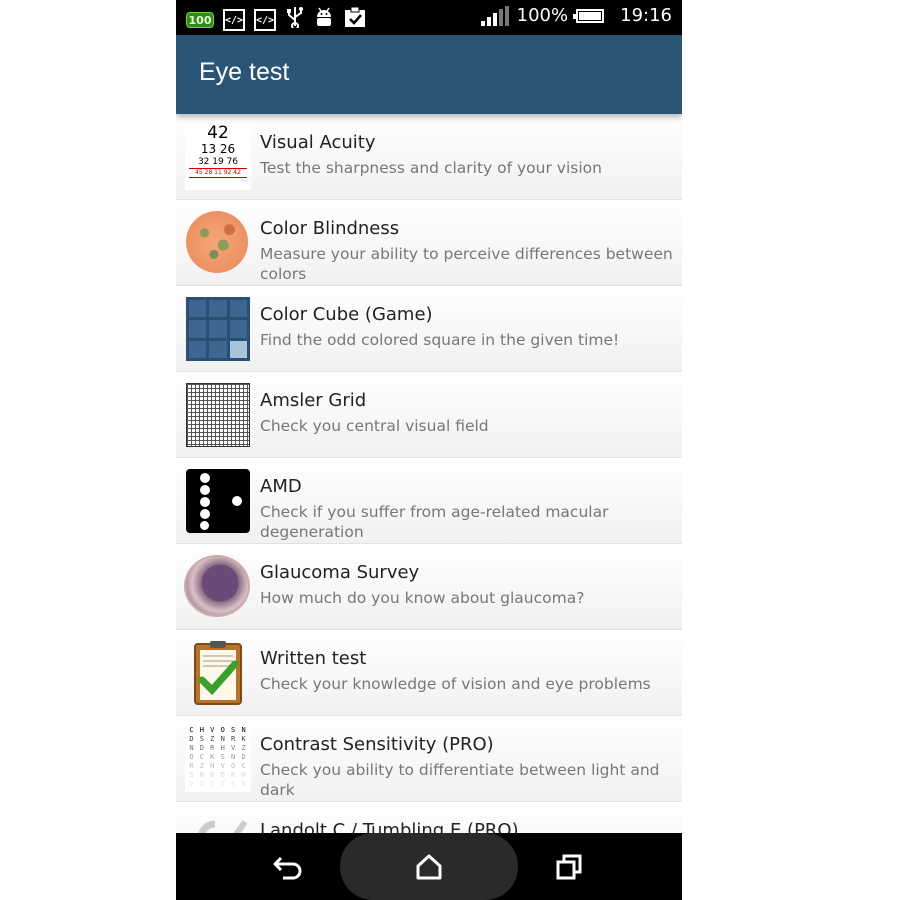 The image size is (900, 900). What do you see at coordinates (494, 15) in the screenshot?
I see `signal-icon` at bounding box center [494, 15].